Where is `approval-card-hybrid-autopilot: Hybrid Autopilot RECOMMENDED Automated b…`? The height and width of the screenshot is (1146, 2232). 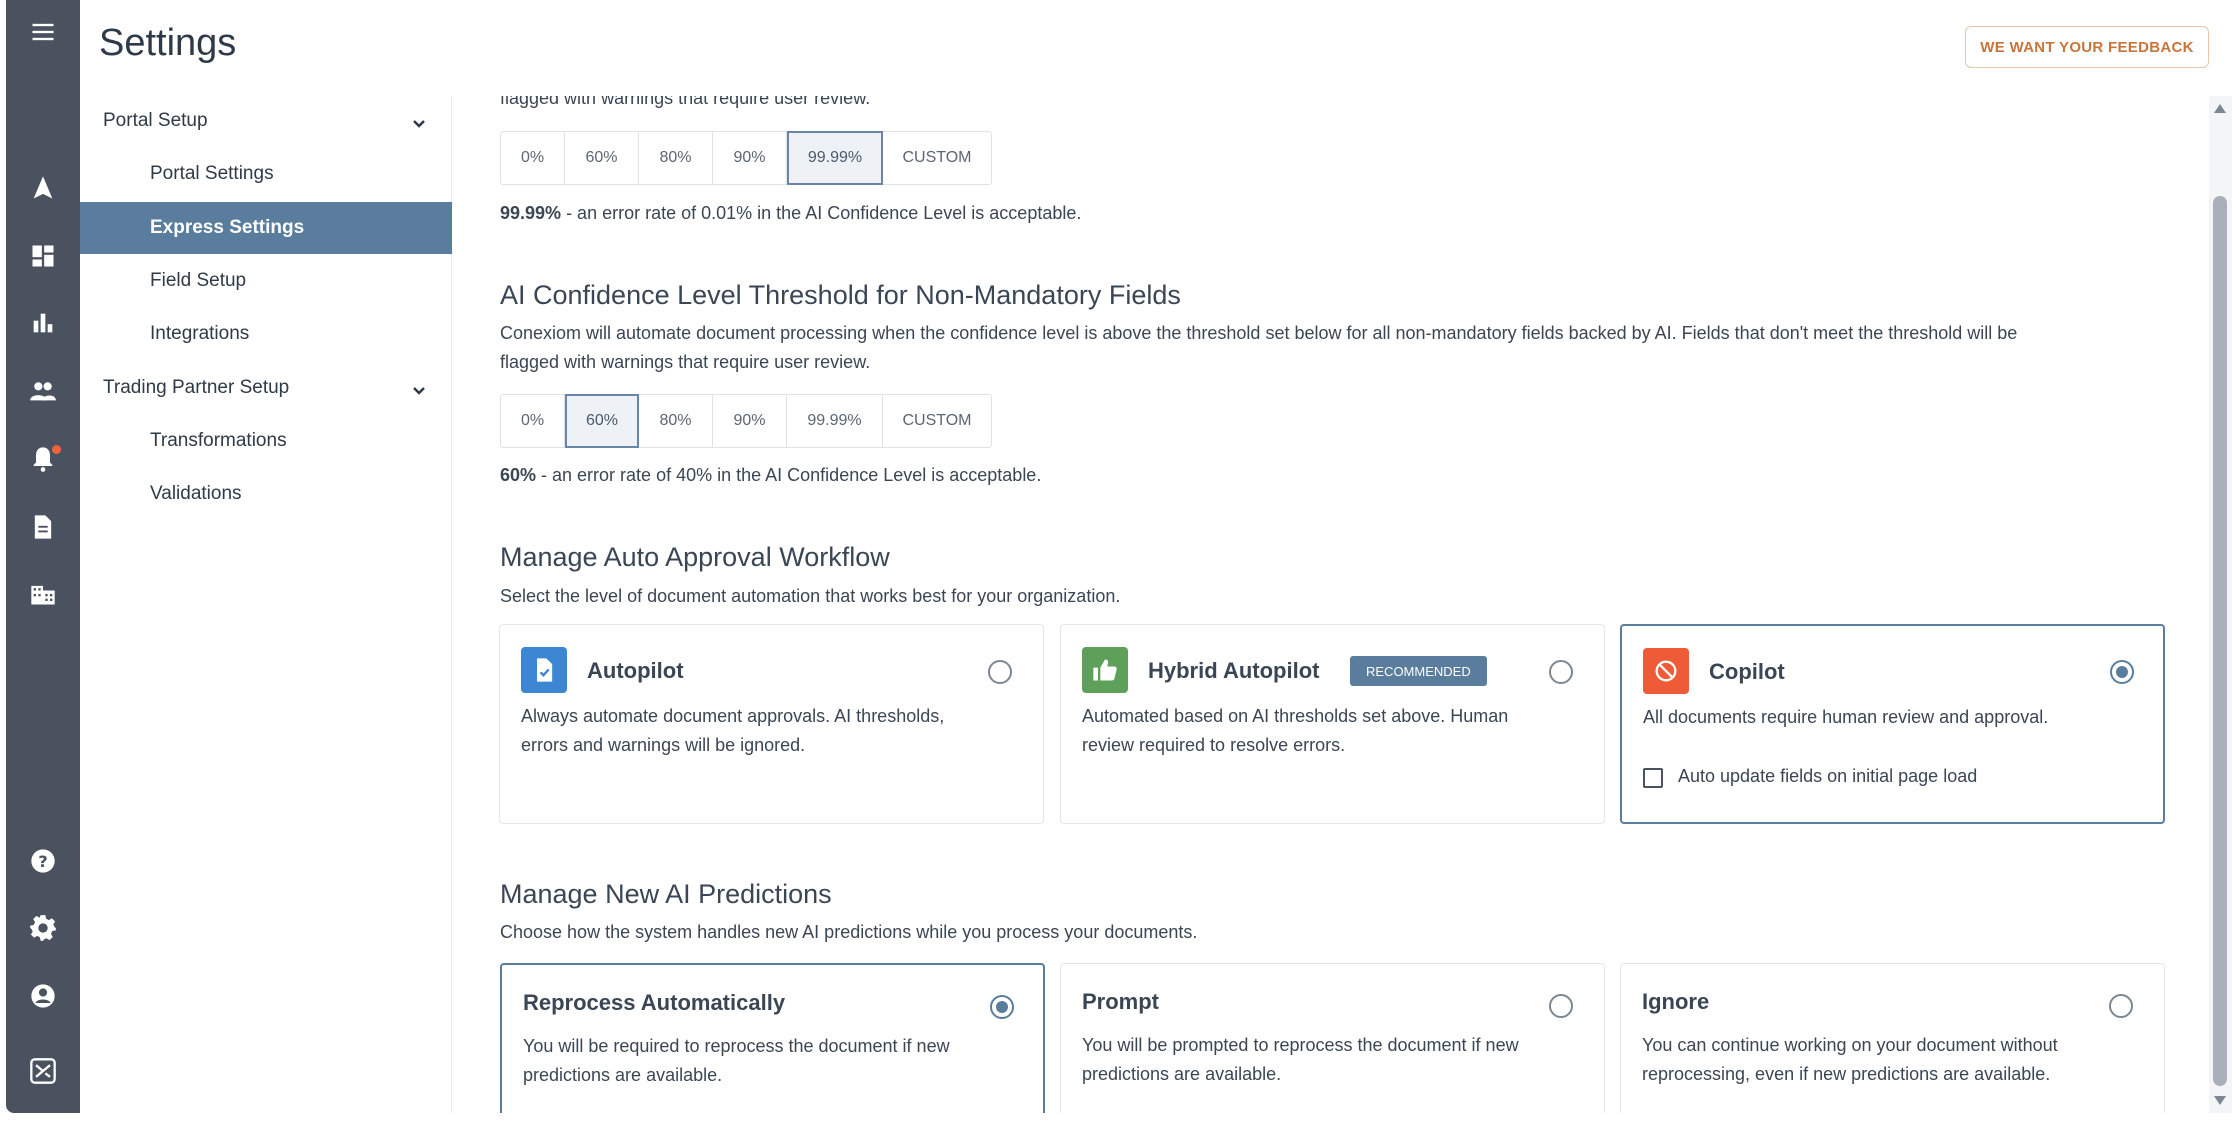 approval-card-hybrid-autopilot: Hybrid Autopilot RECOMMENDED Automated b… is located at coordinates (1332, 724).